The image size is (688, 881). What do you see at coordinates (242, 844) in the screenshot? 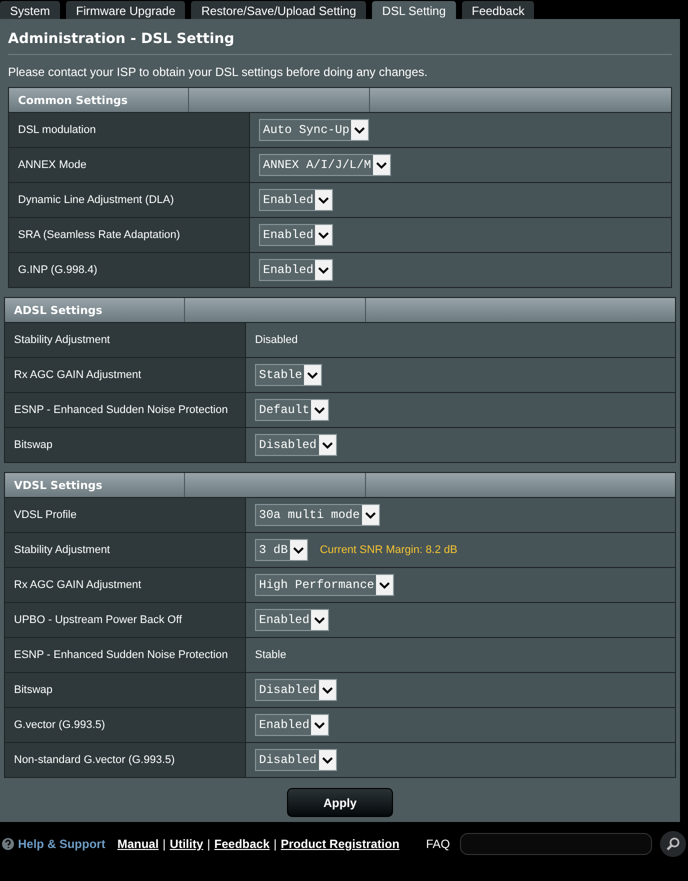
I see `footer-link: Feedback` at bounding box center [242, 844].